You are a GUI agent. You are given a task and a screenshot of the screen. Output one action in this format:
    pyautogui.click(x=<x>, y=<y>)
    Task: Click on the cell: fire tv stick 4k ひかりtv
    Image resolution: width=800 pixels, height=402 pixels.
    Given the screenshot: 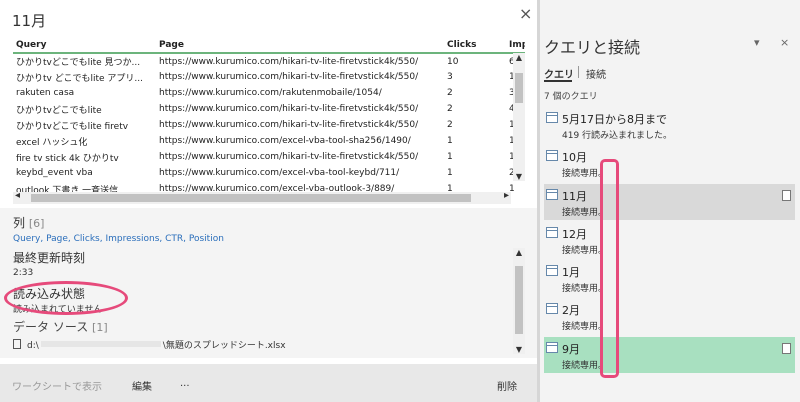 What is the action you would take?
    pyautogui.click(x=67, y=158)
    